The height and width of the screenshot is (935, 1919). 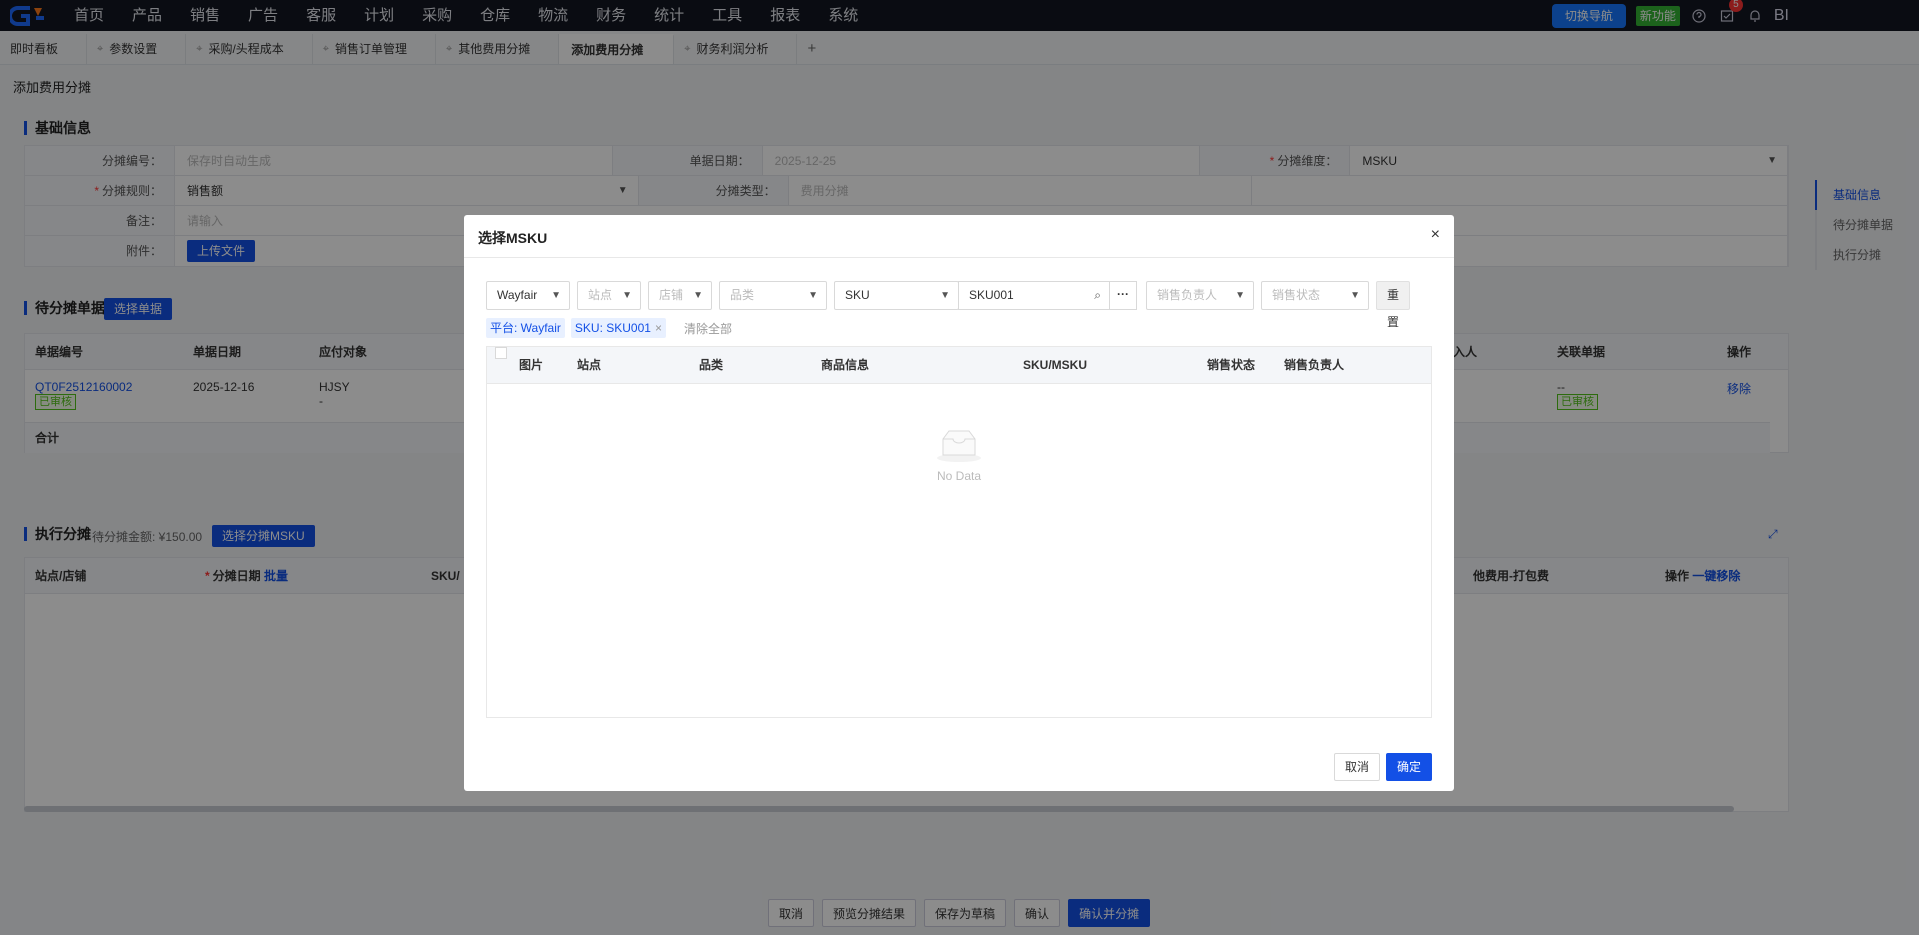 What do you see at coordinates (1200, 295) in the screenshot?
I see `sales-owner-select: 销售负责人 ▼` at bounding box center [1200, 295].